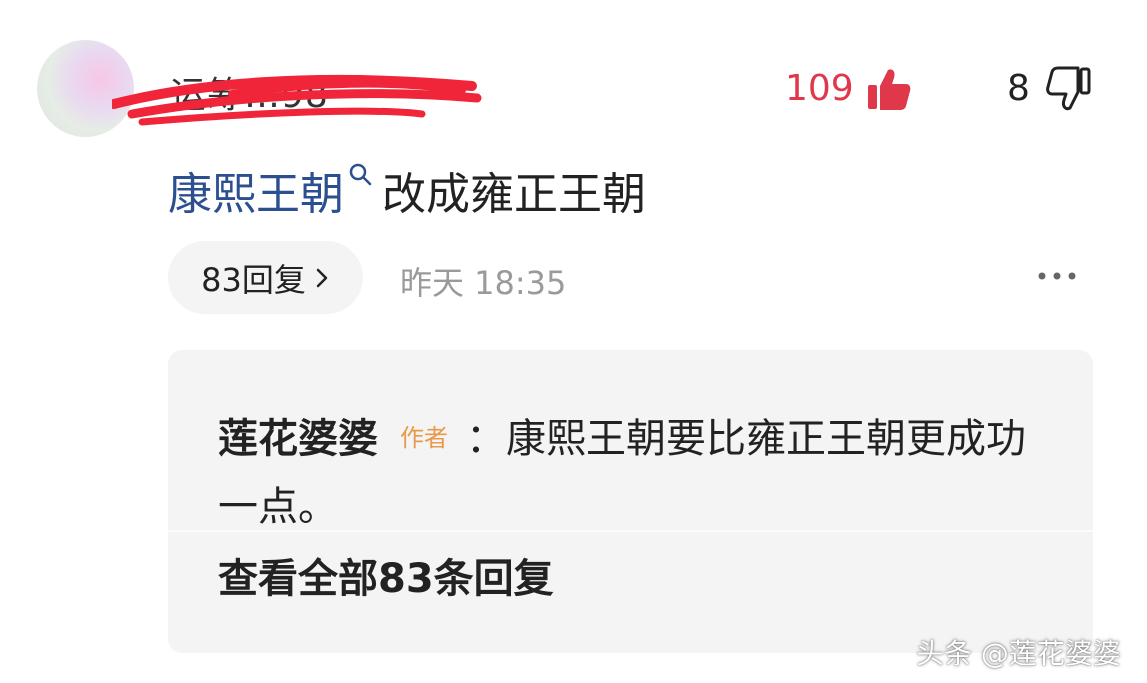 Image resolution: width=1147 pixels, height=683 pixels. Describe the element at coordinates (1069, 89) in the screenshot. I see `thumbs-down-icon` at that location.